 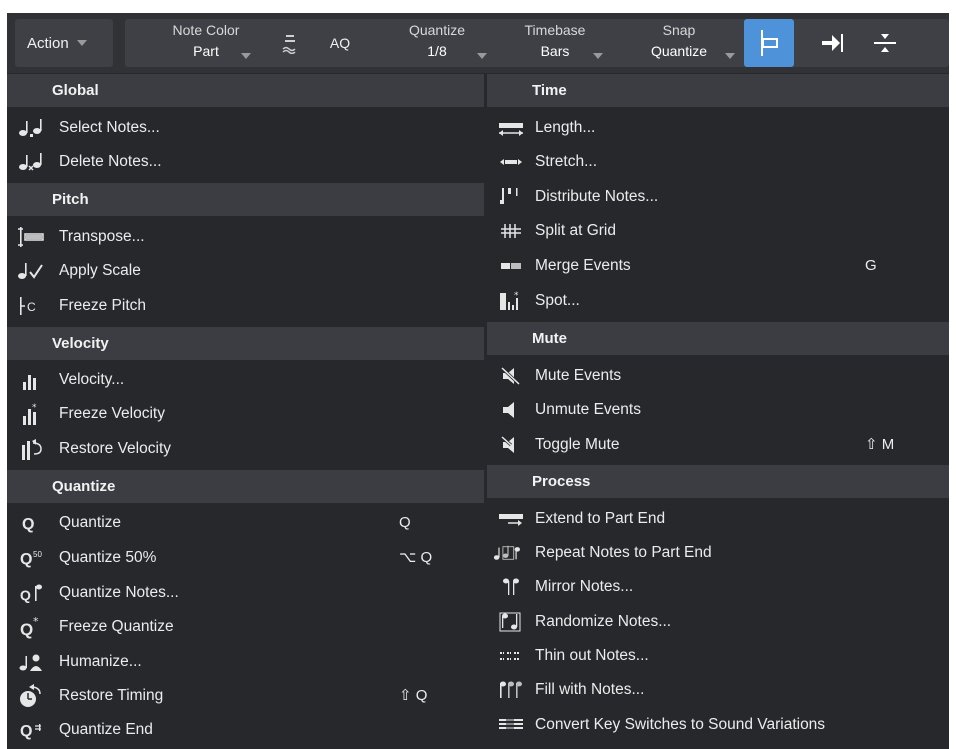 I want to click on snap-select: Snap Quantize, so click(x=682, y=43).